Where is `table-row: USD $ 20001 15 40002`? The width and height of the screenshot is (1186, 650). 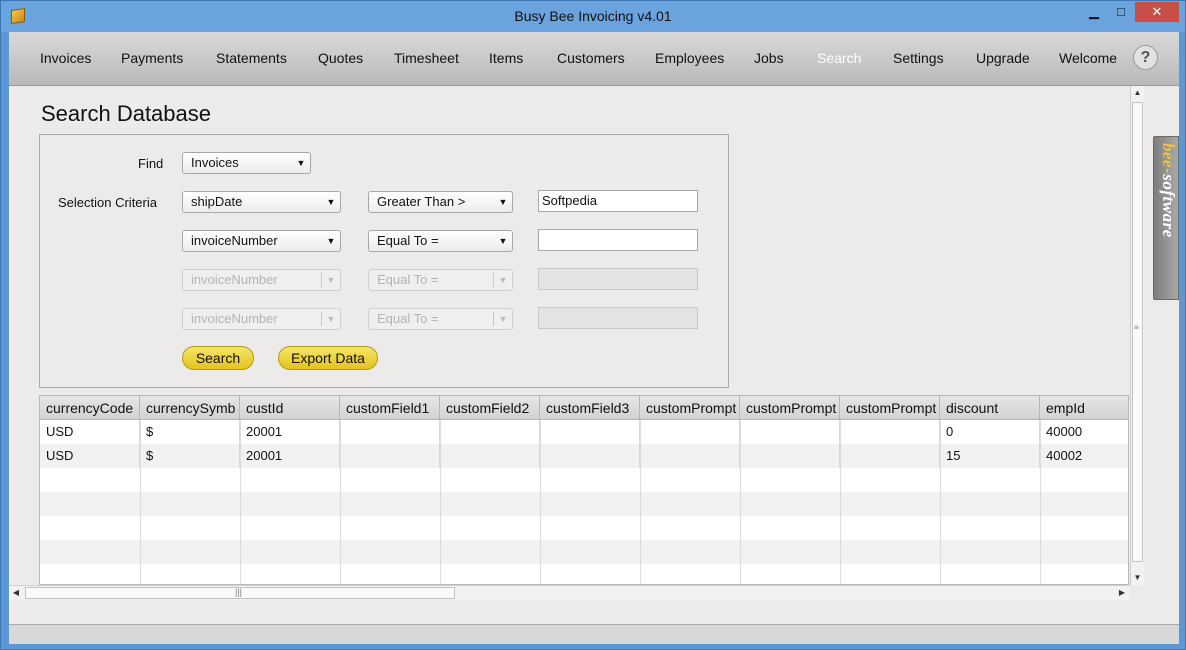 table-row: USD $ 20001 15 40002 is located at coordinates (584, 456).